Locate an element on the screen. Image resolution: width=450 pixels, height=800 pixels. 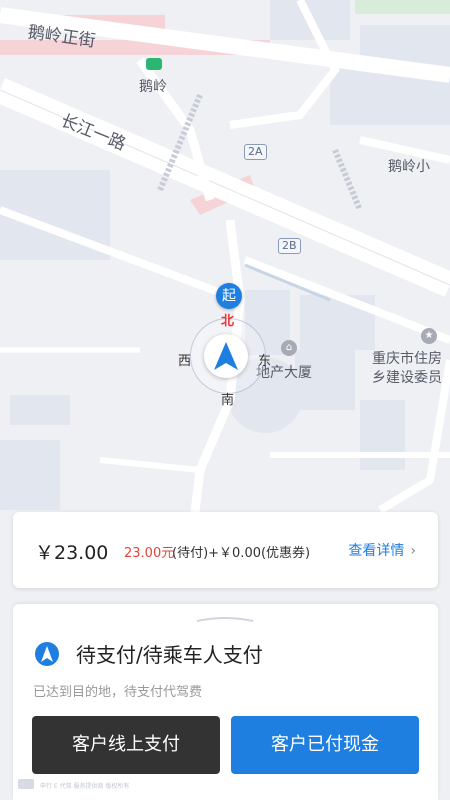
footer-logo is located at coordinates (26, 784).